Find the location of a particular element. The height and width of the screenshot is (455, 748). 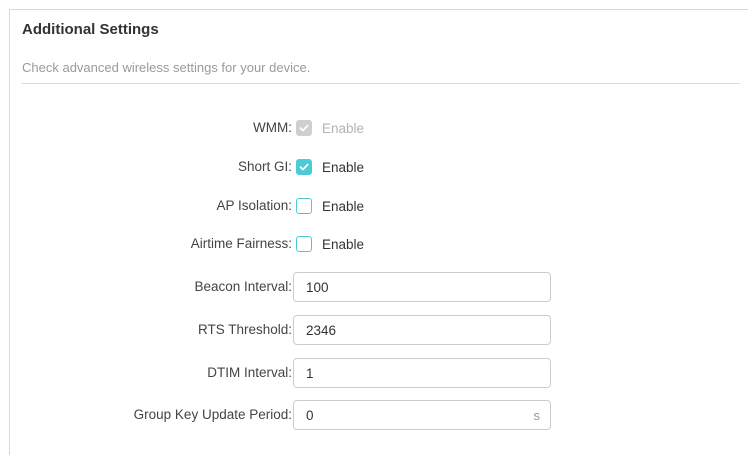

wmm-row: WMM: Enable is located at coordinates (379, 128).